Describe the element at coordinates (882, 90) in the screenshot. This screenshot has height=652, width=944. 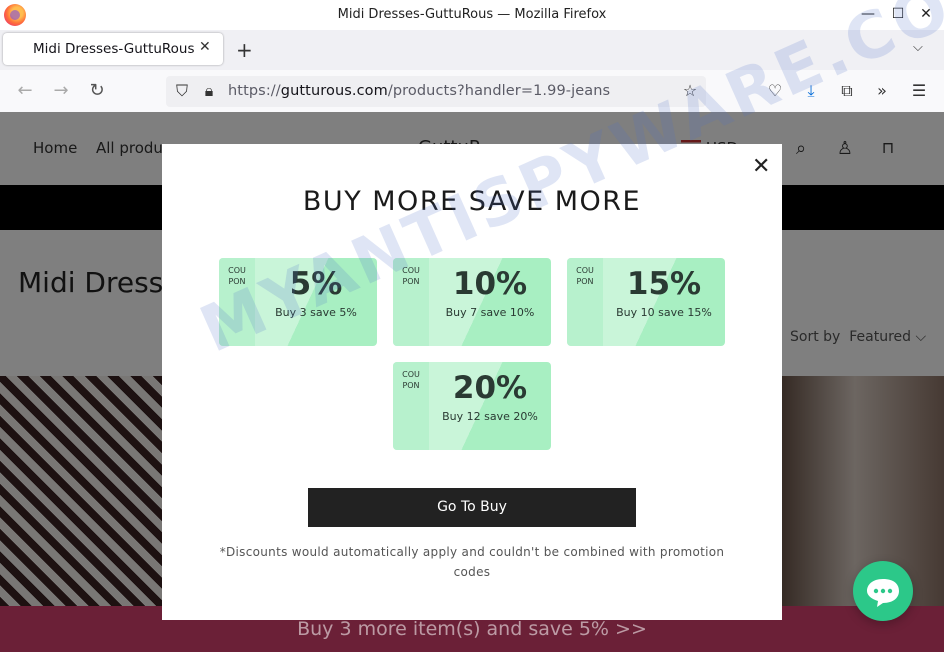
I see `more-tools-icon: »` at that location.